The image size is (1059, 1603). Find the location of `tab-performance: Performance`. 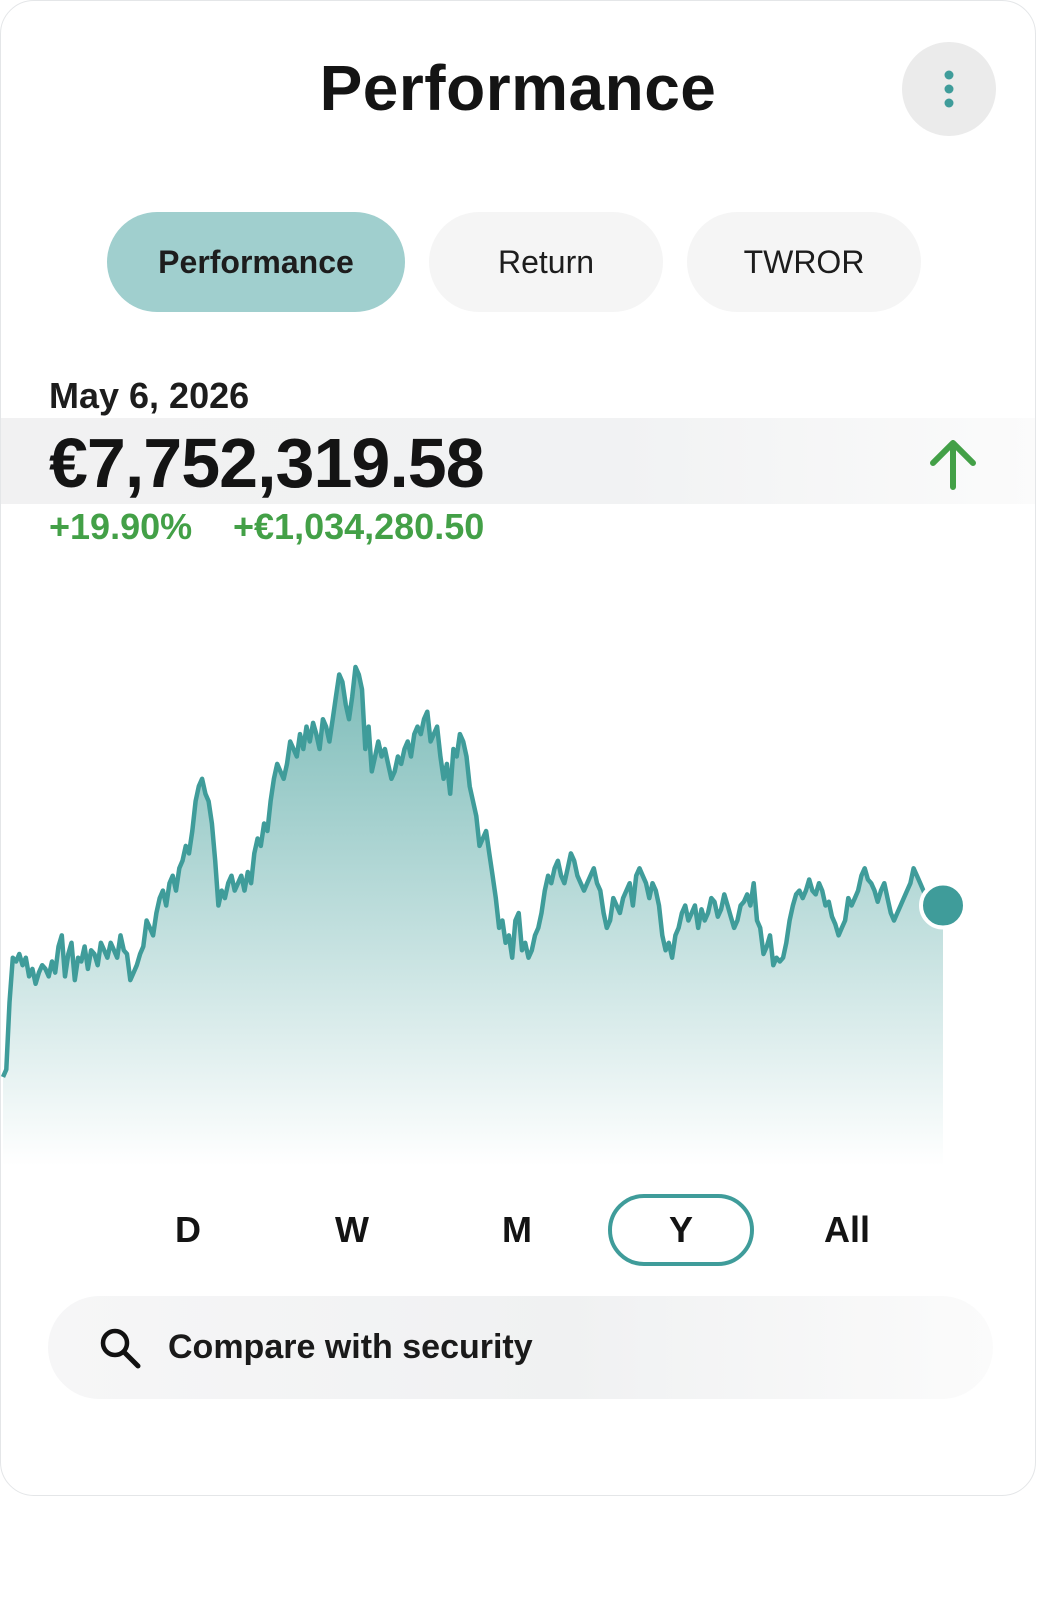

tab-performance: Performance is located at coordinates (256, 262).